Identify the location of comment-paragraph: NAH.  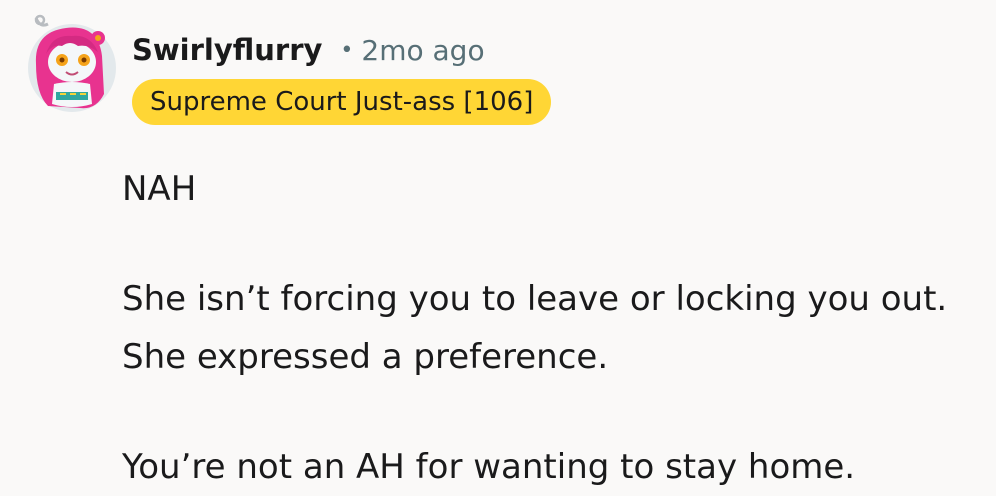
(159, 189).